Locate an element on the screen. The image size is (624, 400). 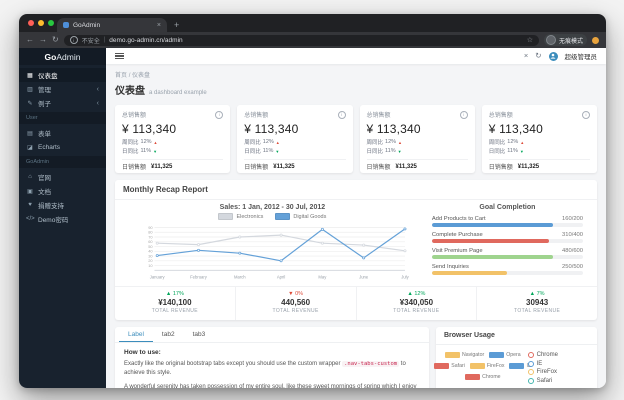
forward-icon: → is located at coordinates (43, 40).